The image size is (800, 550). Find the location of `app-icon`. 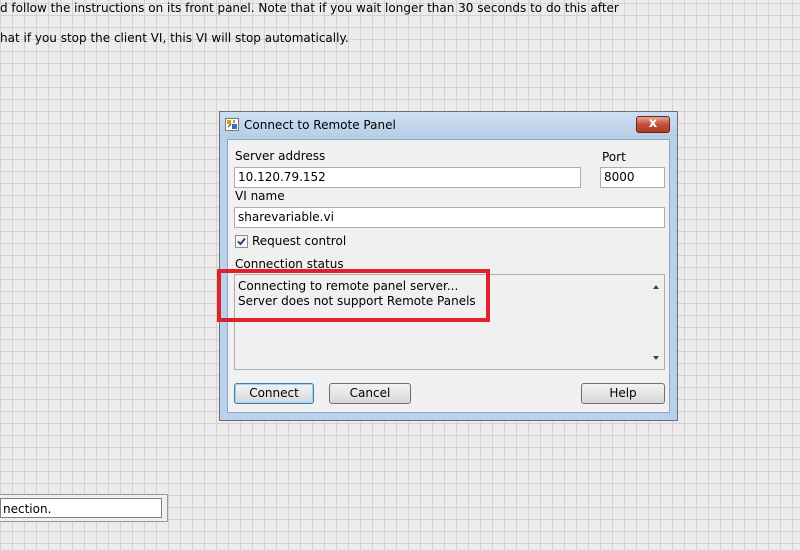

app-icon is located at coordinates (232, 124).